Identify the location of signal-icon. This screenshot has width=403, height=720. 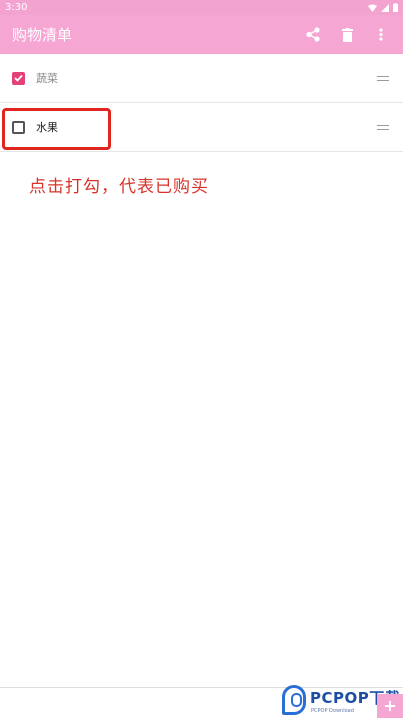
(385, 7).